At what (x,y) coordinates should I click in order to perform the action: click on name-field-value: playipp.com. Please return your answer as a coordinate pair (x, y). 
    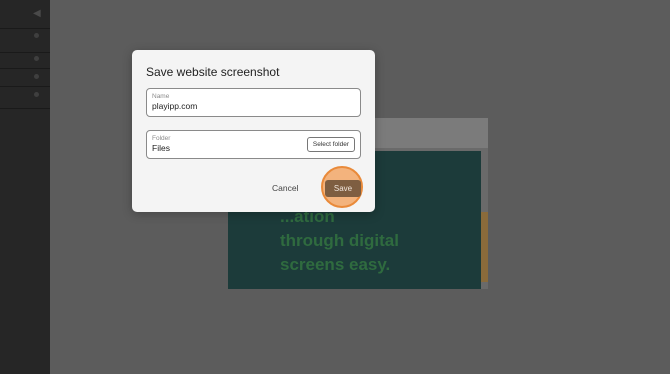
    Looking at the image, I should click on (174, 106).